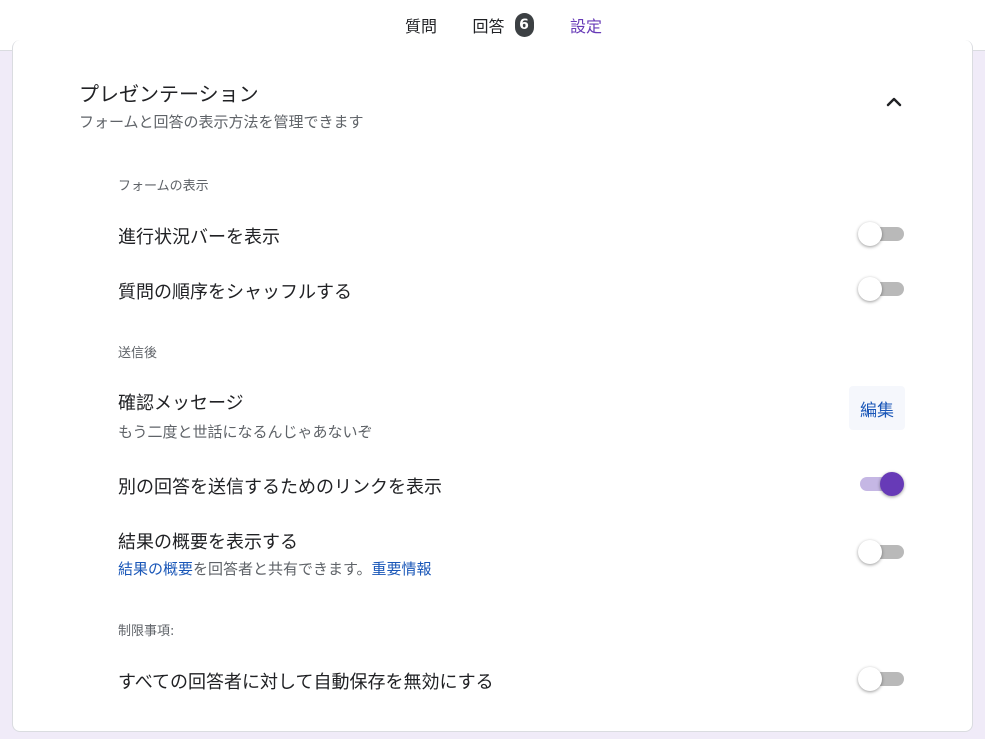 This screenshot has width=985, height=739. What do you see at coordinates (420, 26) in the screenshot?
I see `tab-questions-label: 質問` at bounding box center [420, 26].